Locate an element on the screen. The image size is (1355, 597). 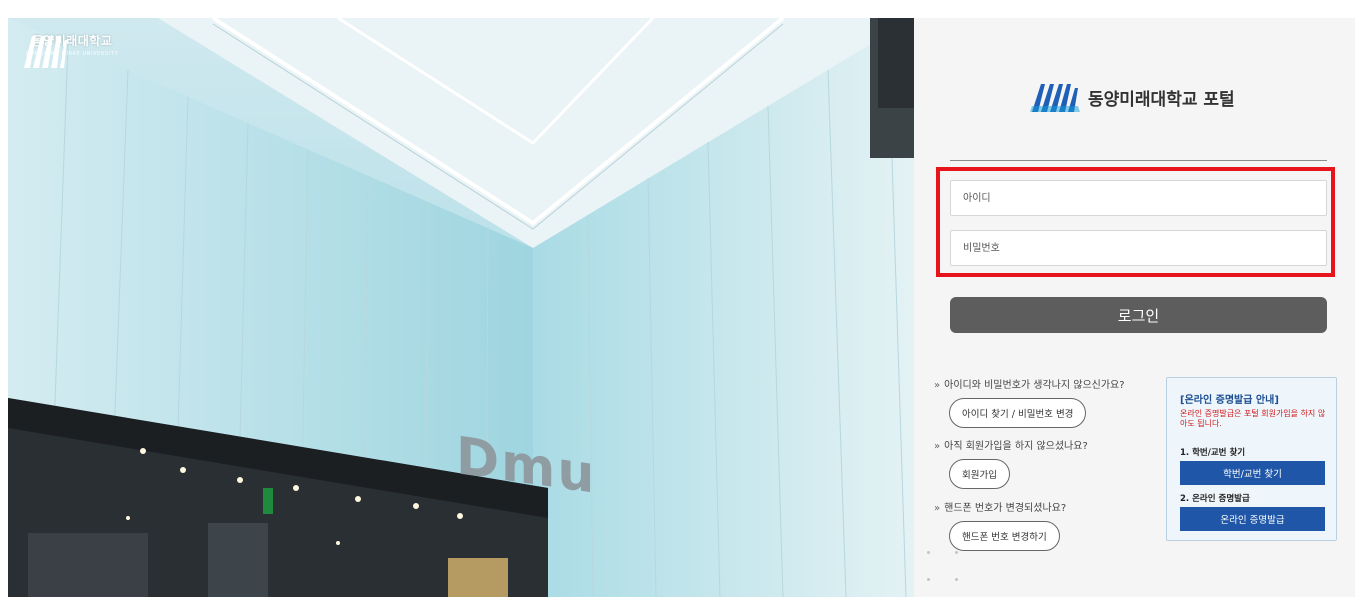
find-id-change-password-button: 아이디 찾기 / 비밀번호 변경 is located at coordinates (1018, 413).